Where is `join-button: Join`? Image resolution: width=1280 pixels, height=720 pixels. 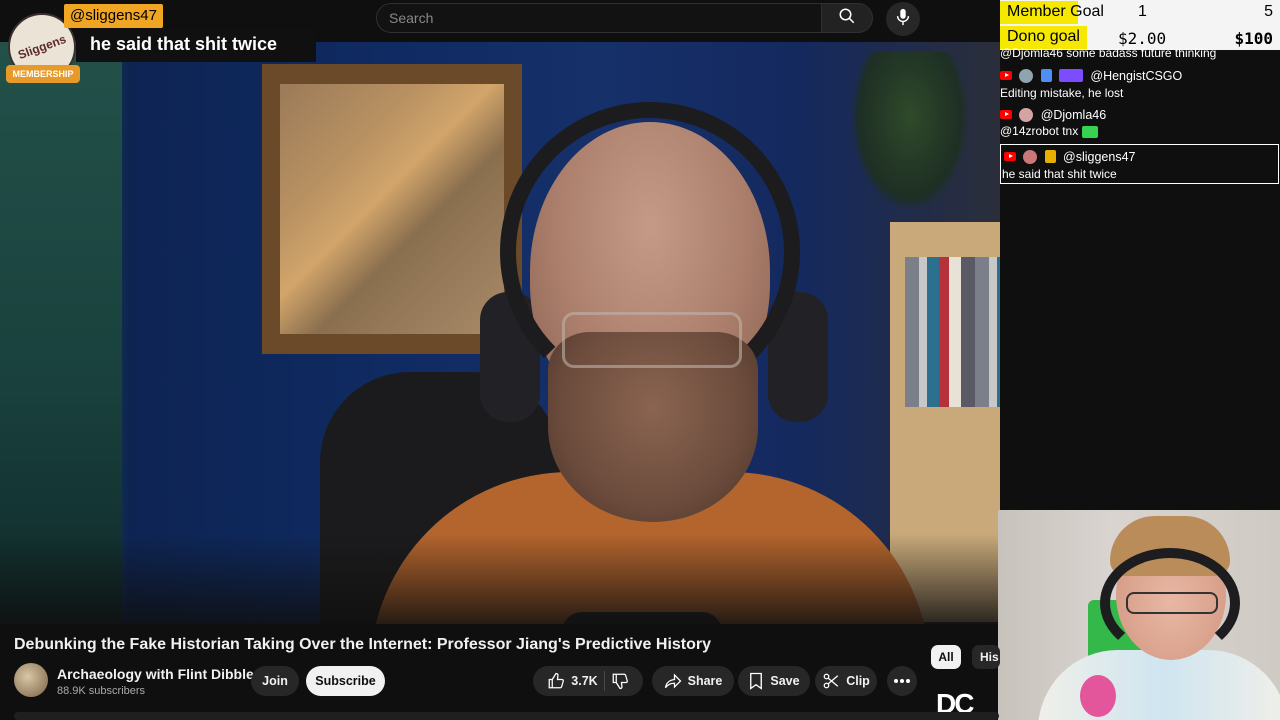
join-button: Join is located at coordinates (275, 681).